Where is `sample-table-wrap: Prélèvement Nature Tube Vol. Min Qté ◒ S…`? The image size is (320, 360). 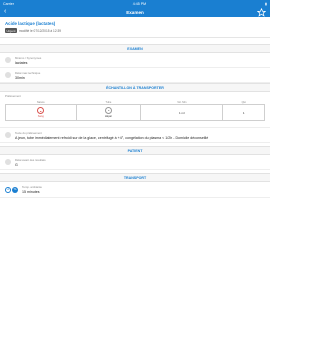
sample-table-wrap: Prélèvement Nature Tube Vol. Min Qté ◒ S… is located at coordinates (135, 110).